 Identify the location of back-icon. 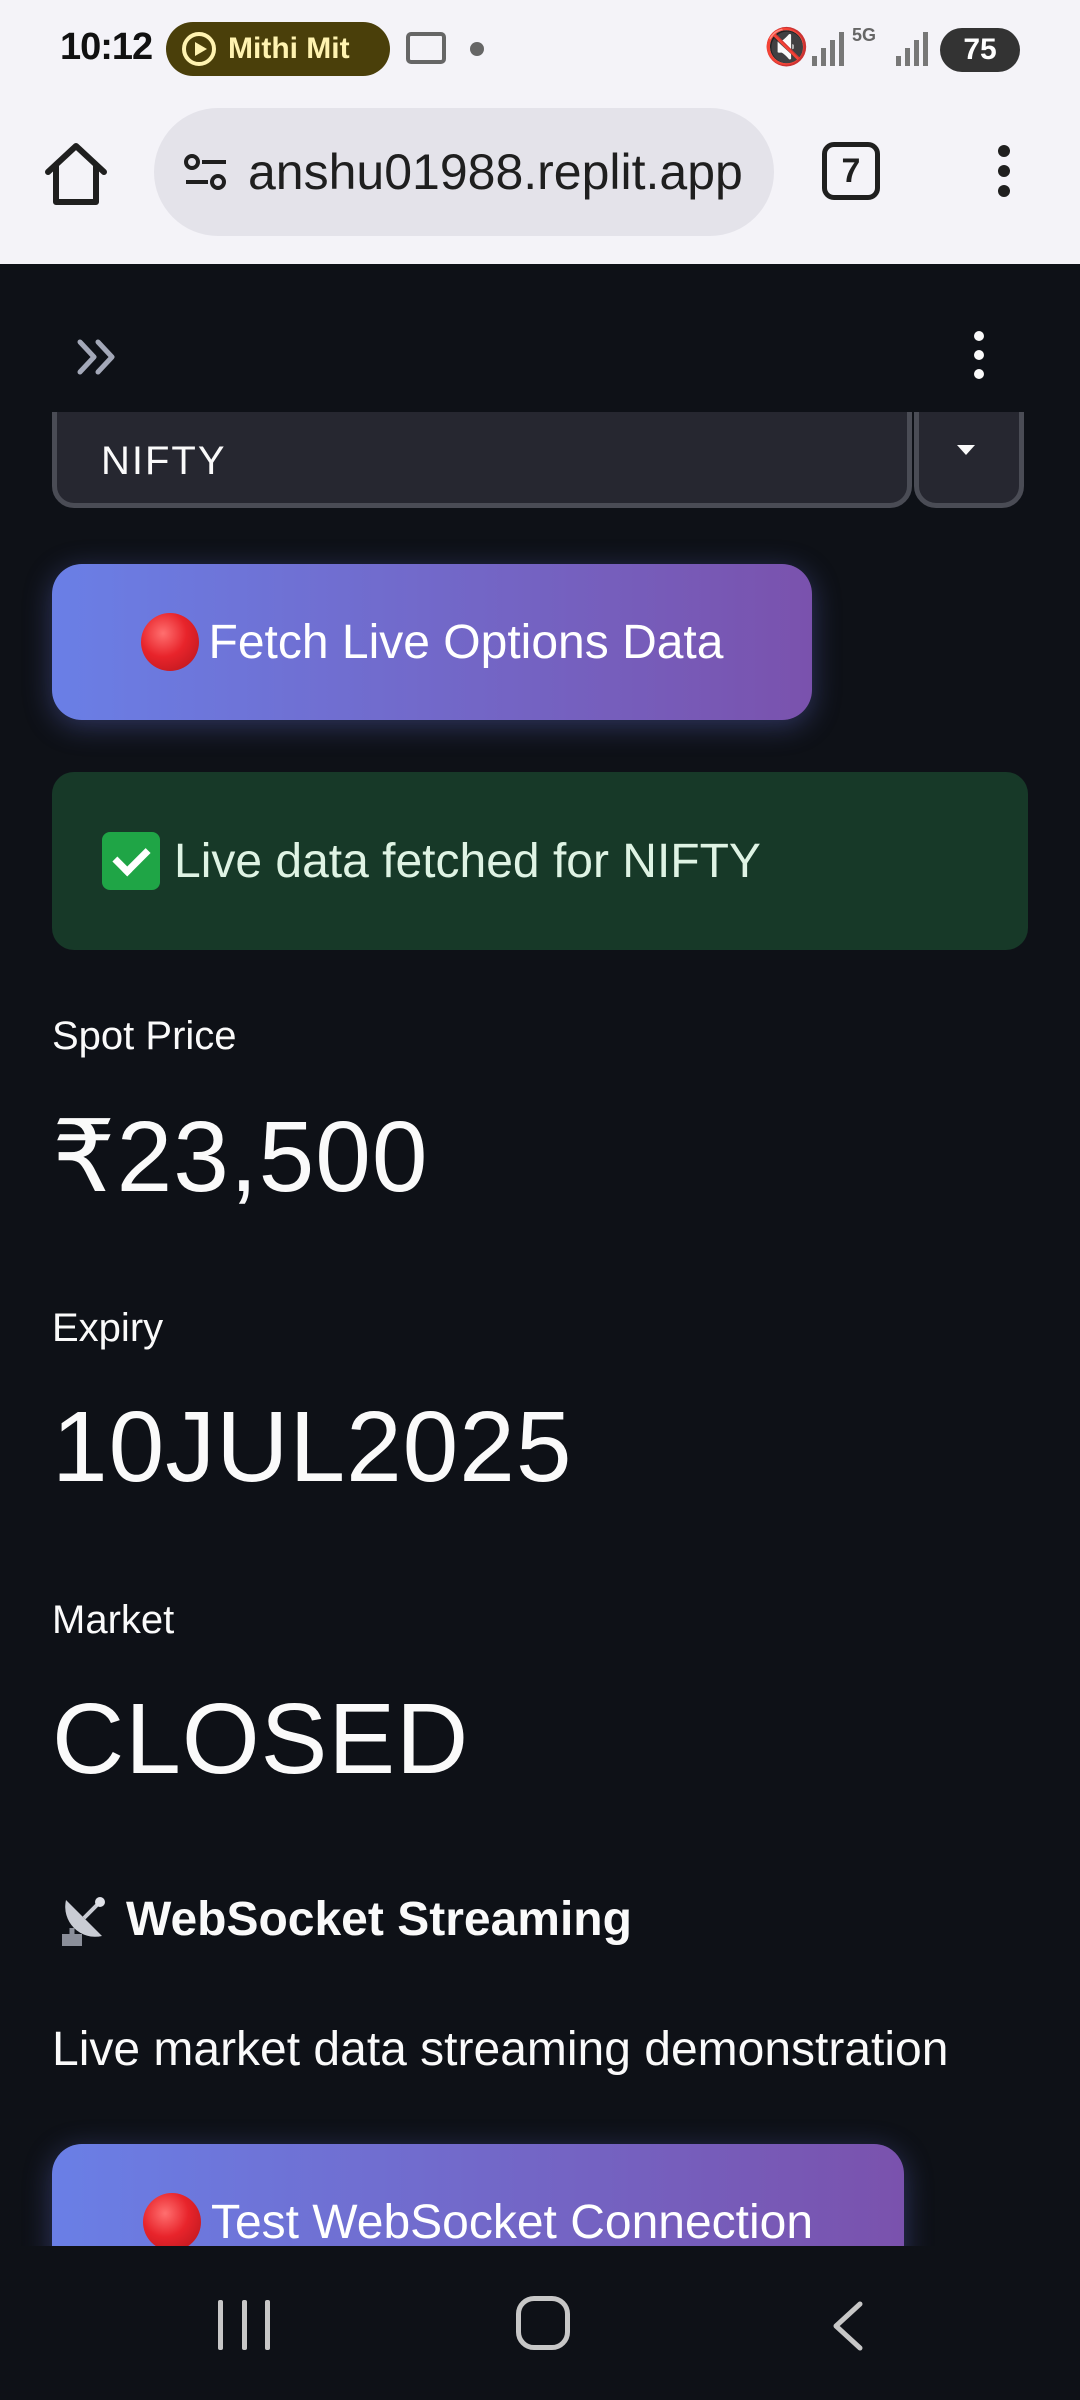
(848, 2326).